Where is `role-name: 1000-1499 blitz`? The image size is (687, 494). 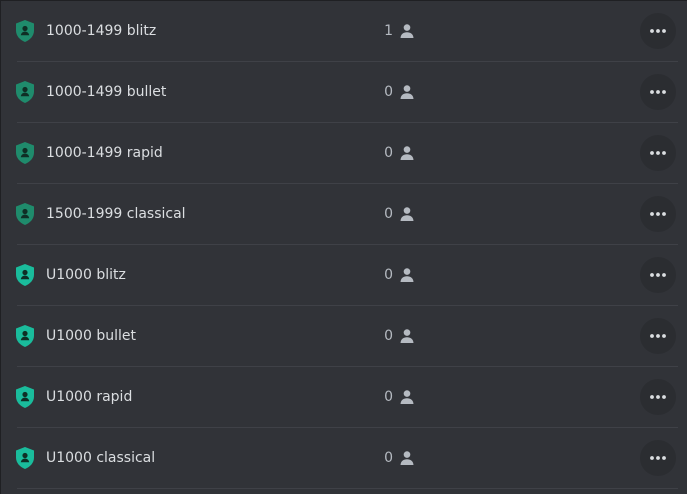 role-name: 1000-1499 blitz is located at coordinates (101, 31).